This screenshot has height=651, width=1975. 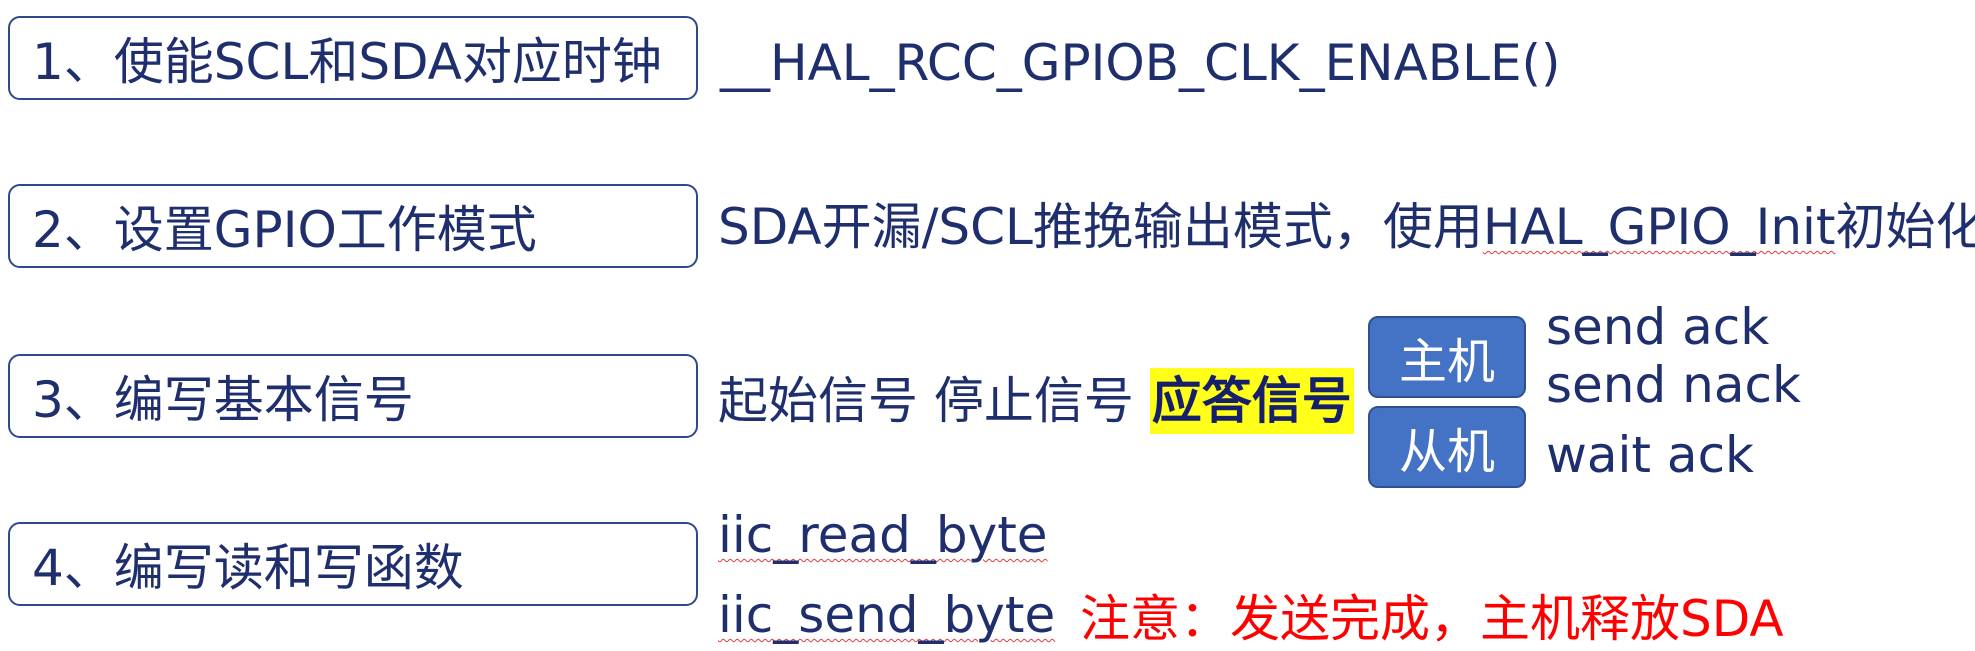 I want to click on master-item-send-nack-text: send nack, so click(x=1673, y=385).